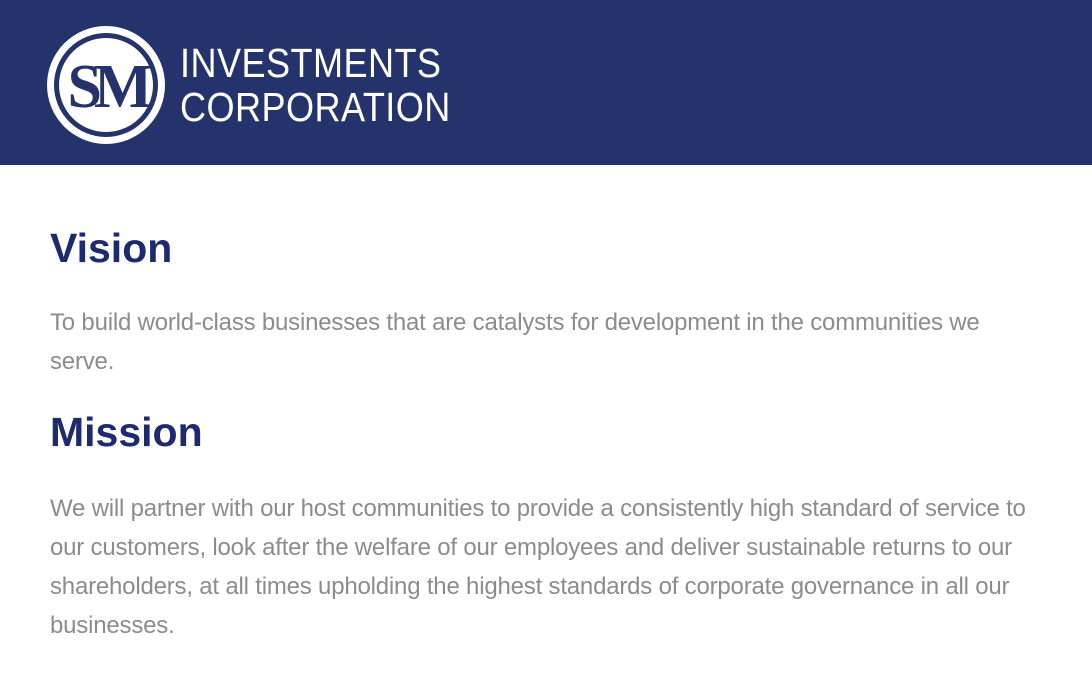 The height and width of the screenshot is (683, 1092). What do you see at coordinates (315, 107) in the screenshot?
I see `wordmark-line-2: CORPORATION` at bounding box center [315, 107].